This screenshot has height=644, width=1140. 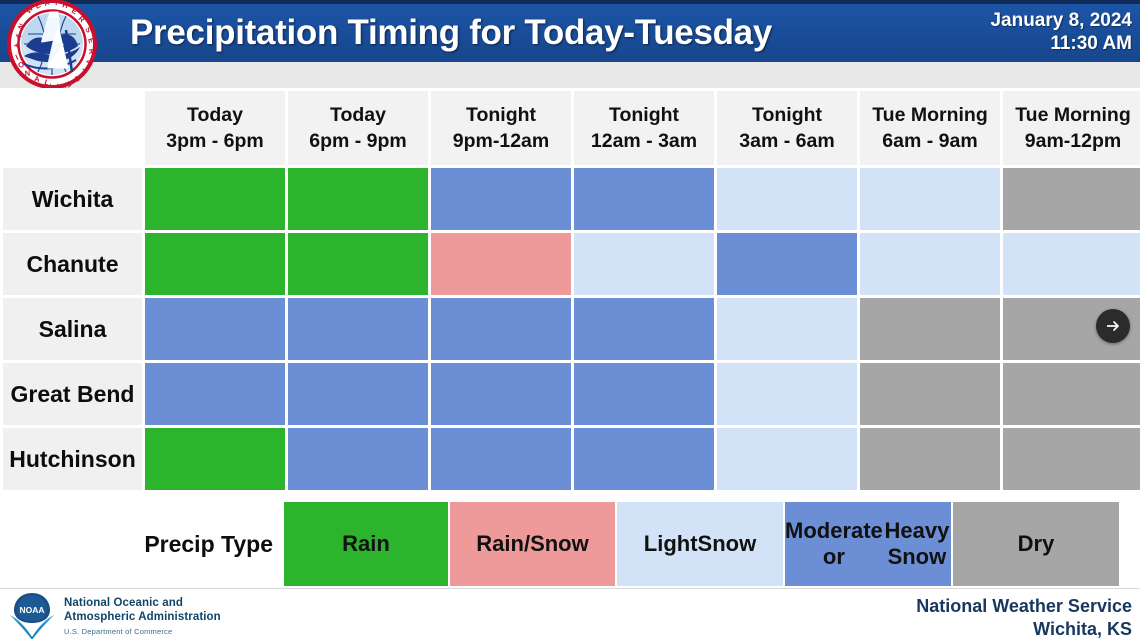 I want to click on column-period-1: Today, so click(x=358, y=115).